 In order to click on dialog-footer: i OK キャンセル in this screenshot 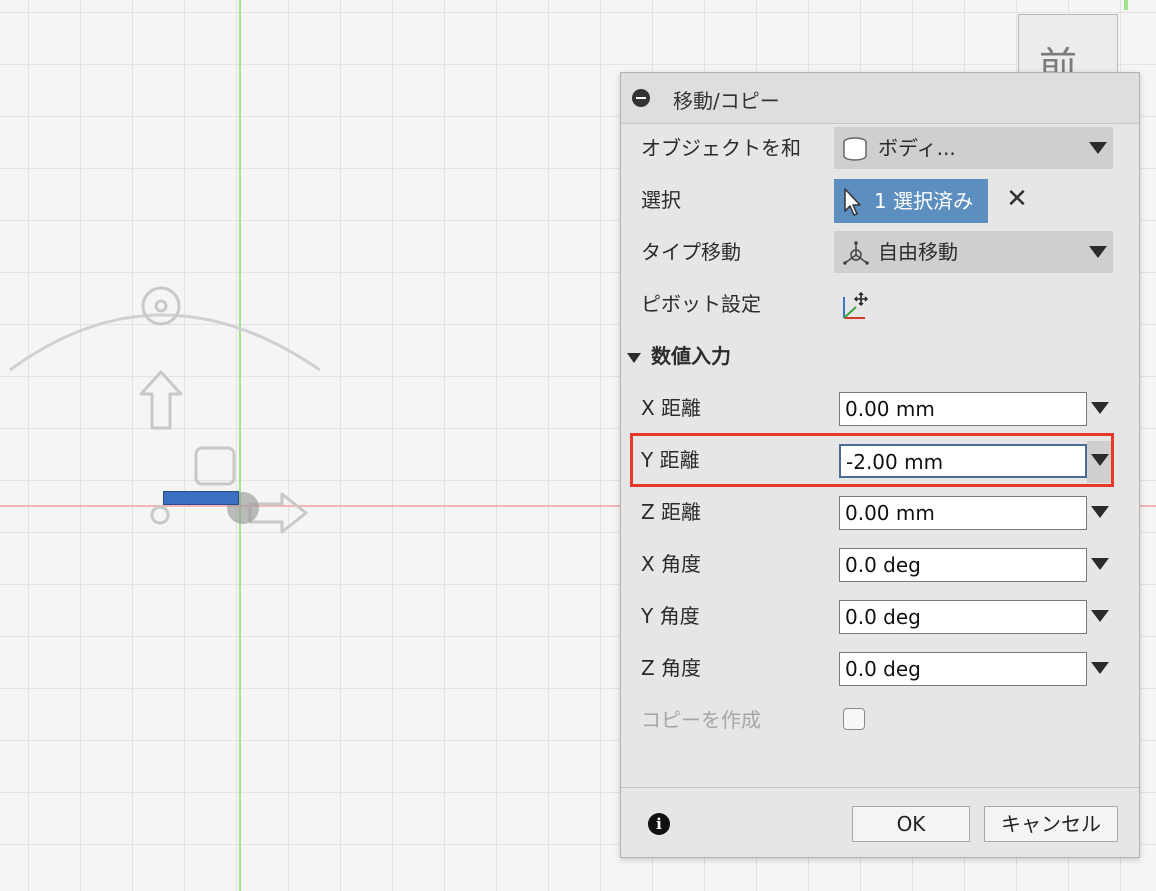, I will do `click(880, 822)`.